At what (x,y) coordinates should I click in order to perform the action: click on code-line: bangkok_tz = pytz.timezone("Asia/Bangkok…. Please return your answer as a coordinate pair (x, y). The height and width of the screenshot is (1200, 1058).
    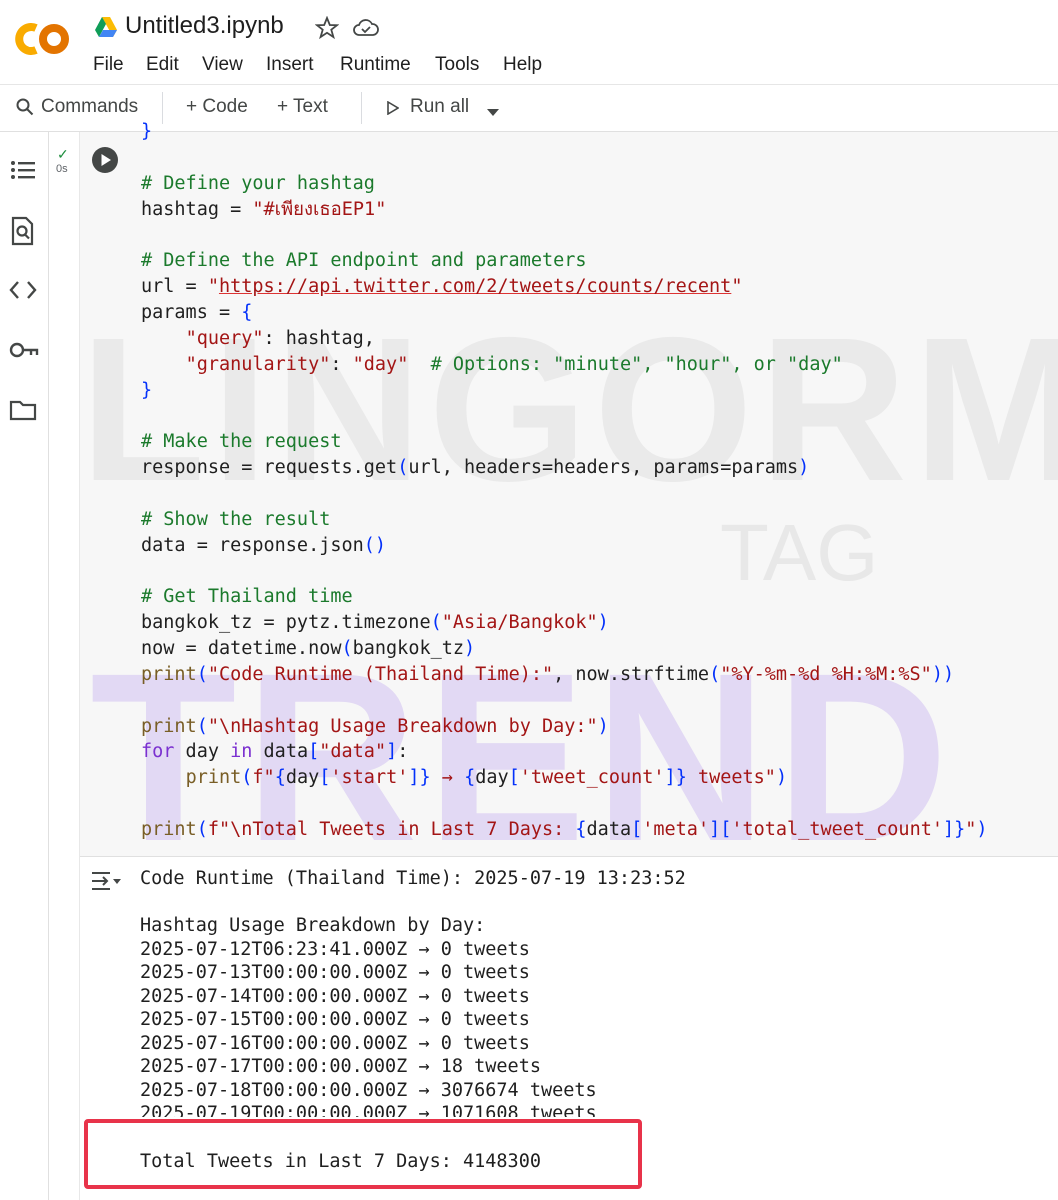
    Looking at the image, I should click on (375, 623).